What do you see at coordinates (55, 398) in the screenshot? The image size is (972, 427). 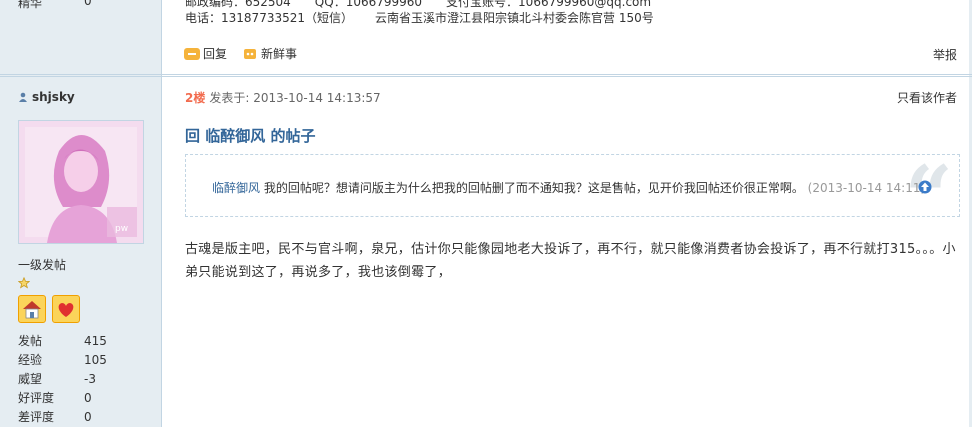 I see `stat-good-rating: 好评度 0` at bounding box center [55, 398].